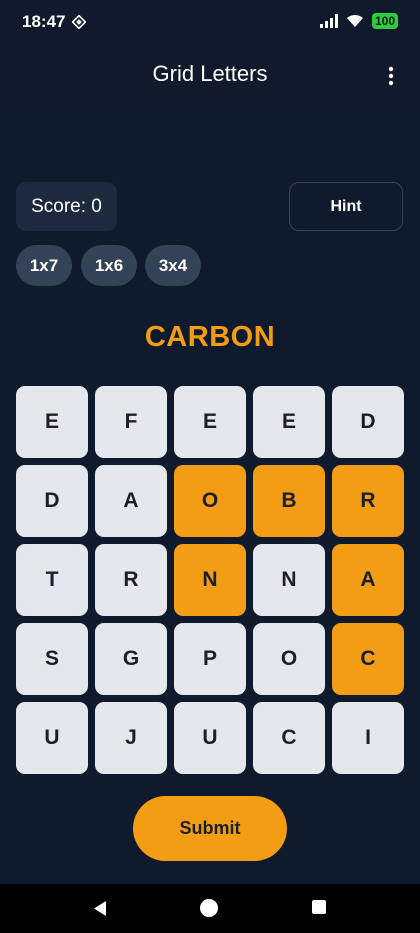 This screenshot has height=933, width=420. What do you see at coordinates (210, 337) in the screenshot?
I see `target-word: CARBON` at bounding box center [210, 337].